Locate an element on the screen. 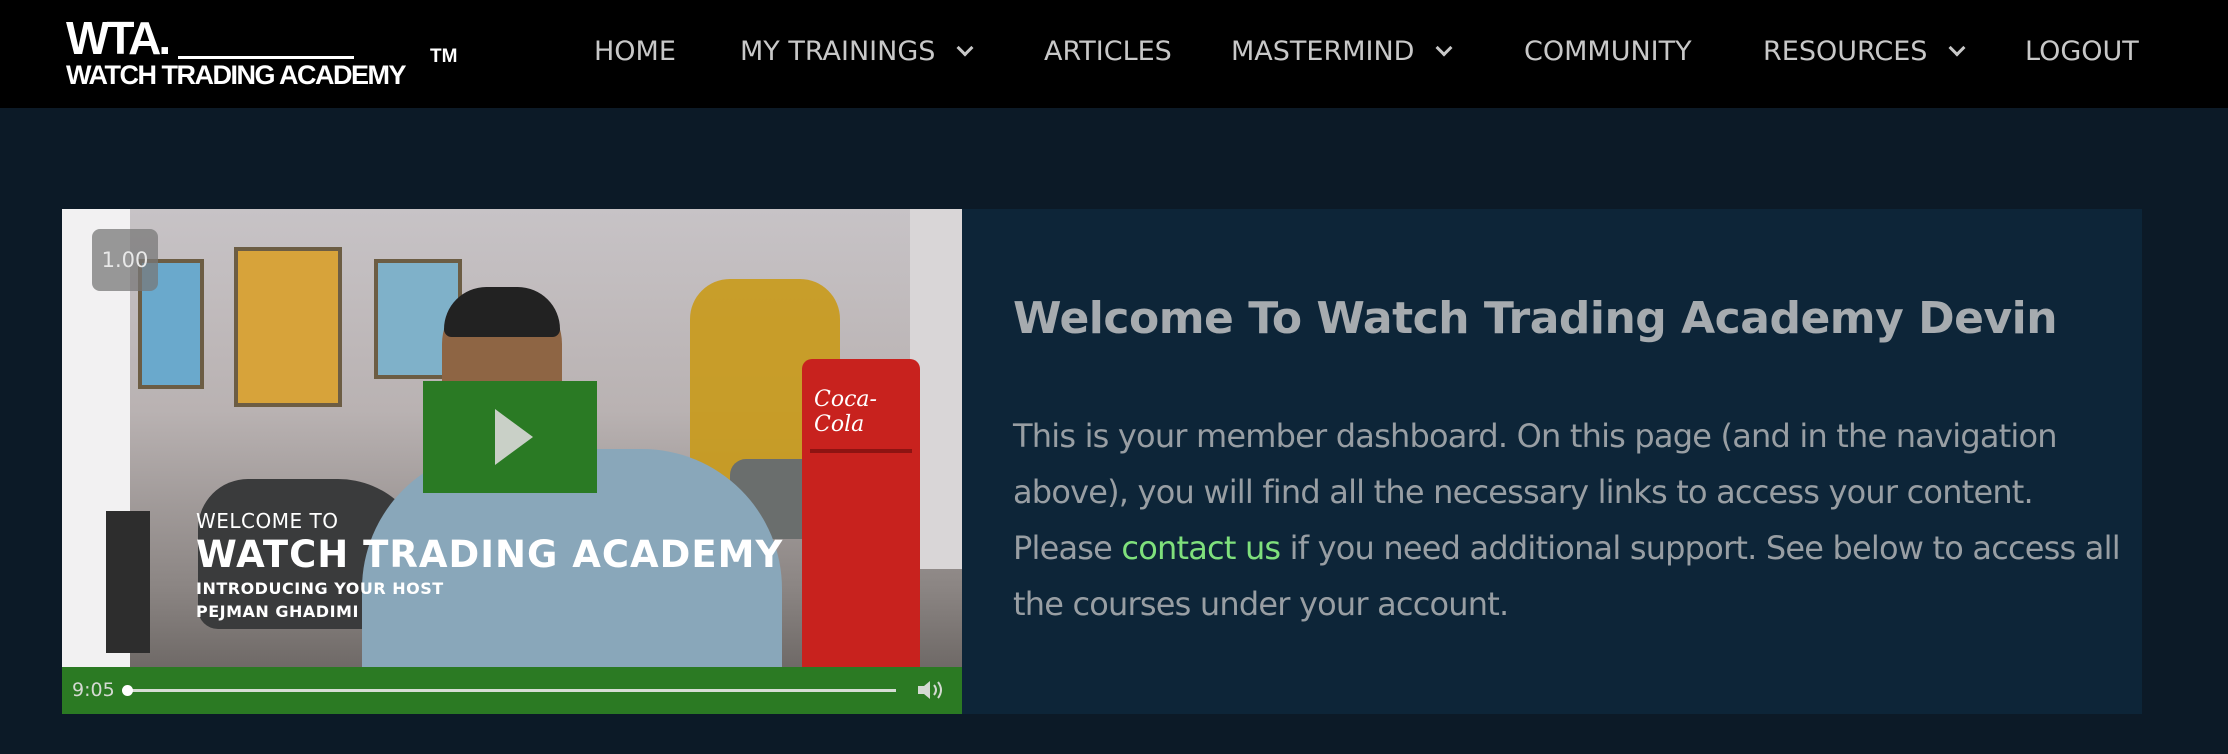  nav-item-home: HOME is located at coordinates (635, 51).